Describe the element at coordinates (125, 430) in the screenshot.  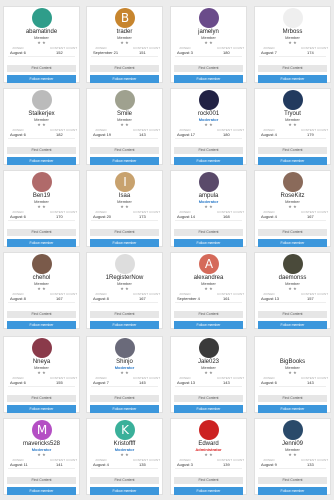
I see `avatar: K` at that location.